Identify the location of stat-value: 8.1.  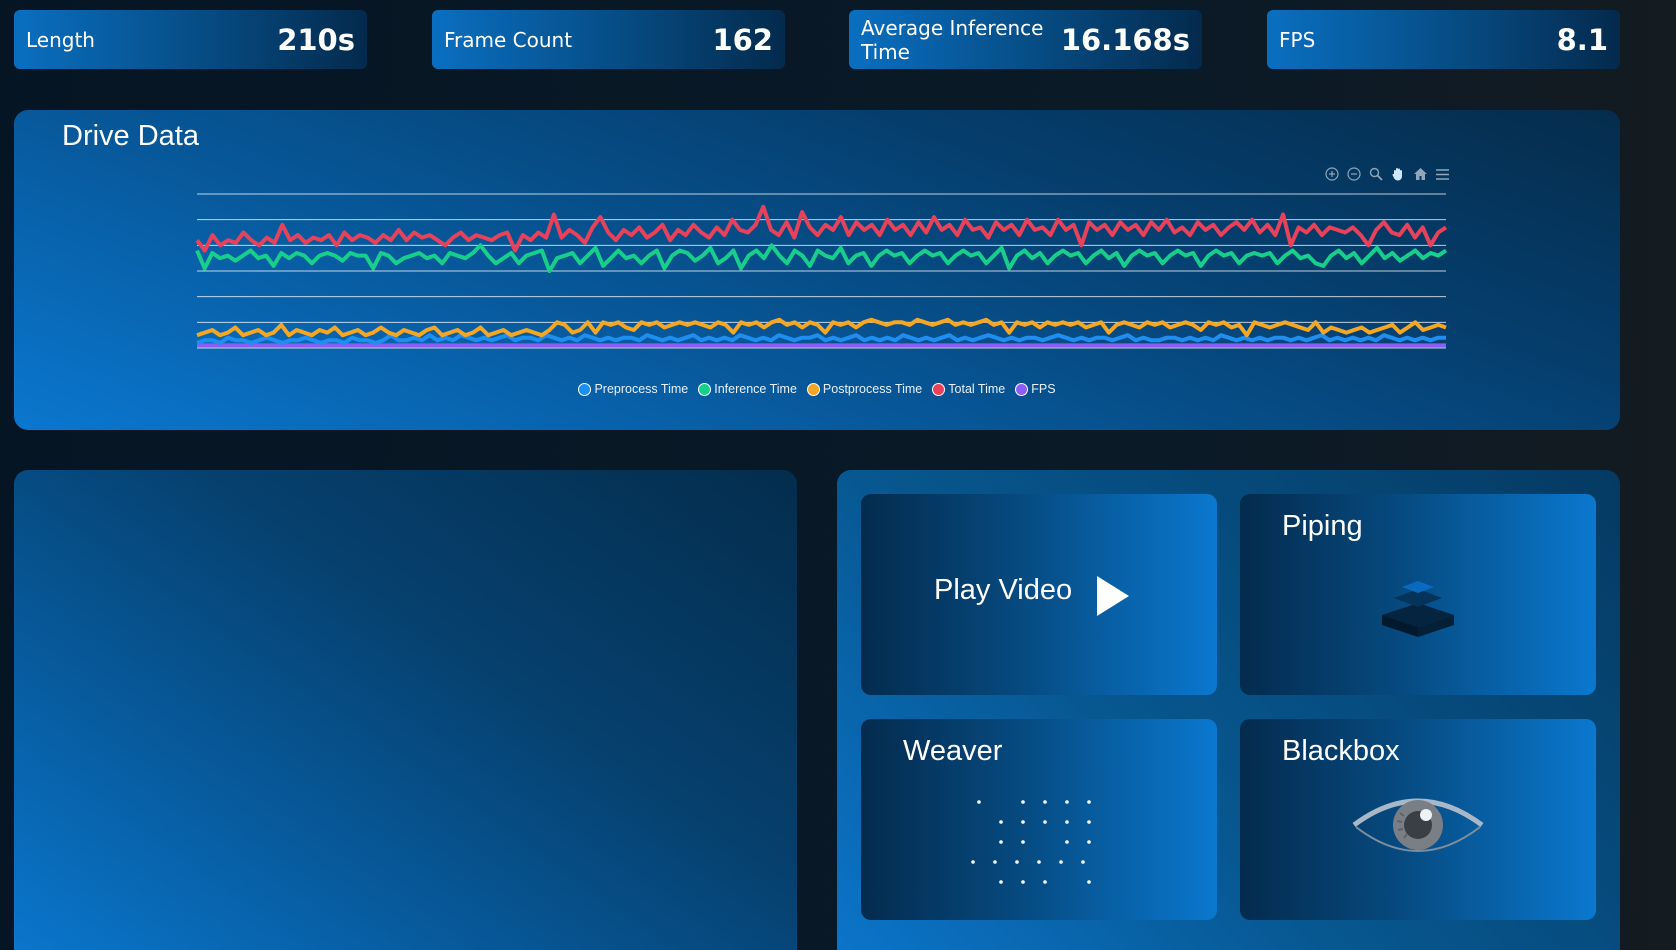
(1582, 39).